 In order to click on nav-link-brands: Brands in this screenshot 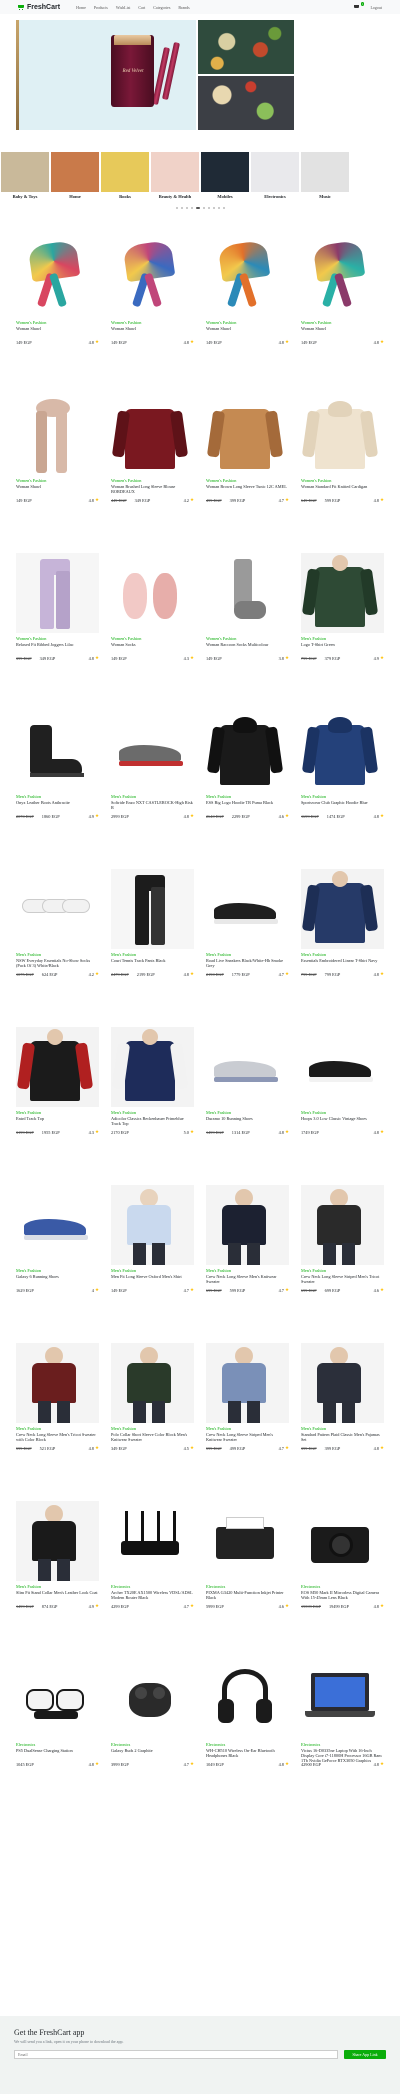, I will do `click(183, 7)`.